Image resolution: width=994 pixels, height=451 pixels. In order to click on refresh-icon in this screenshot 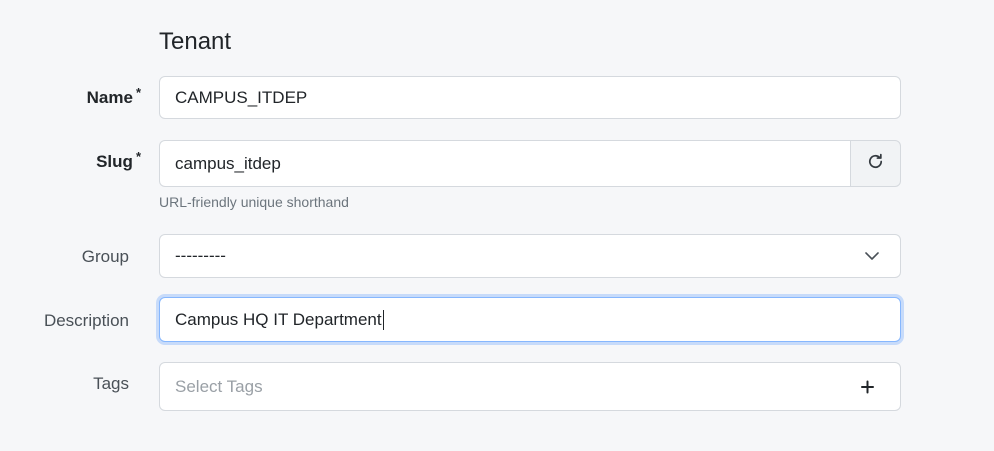, I will do `click(875, 164)`.